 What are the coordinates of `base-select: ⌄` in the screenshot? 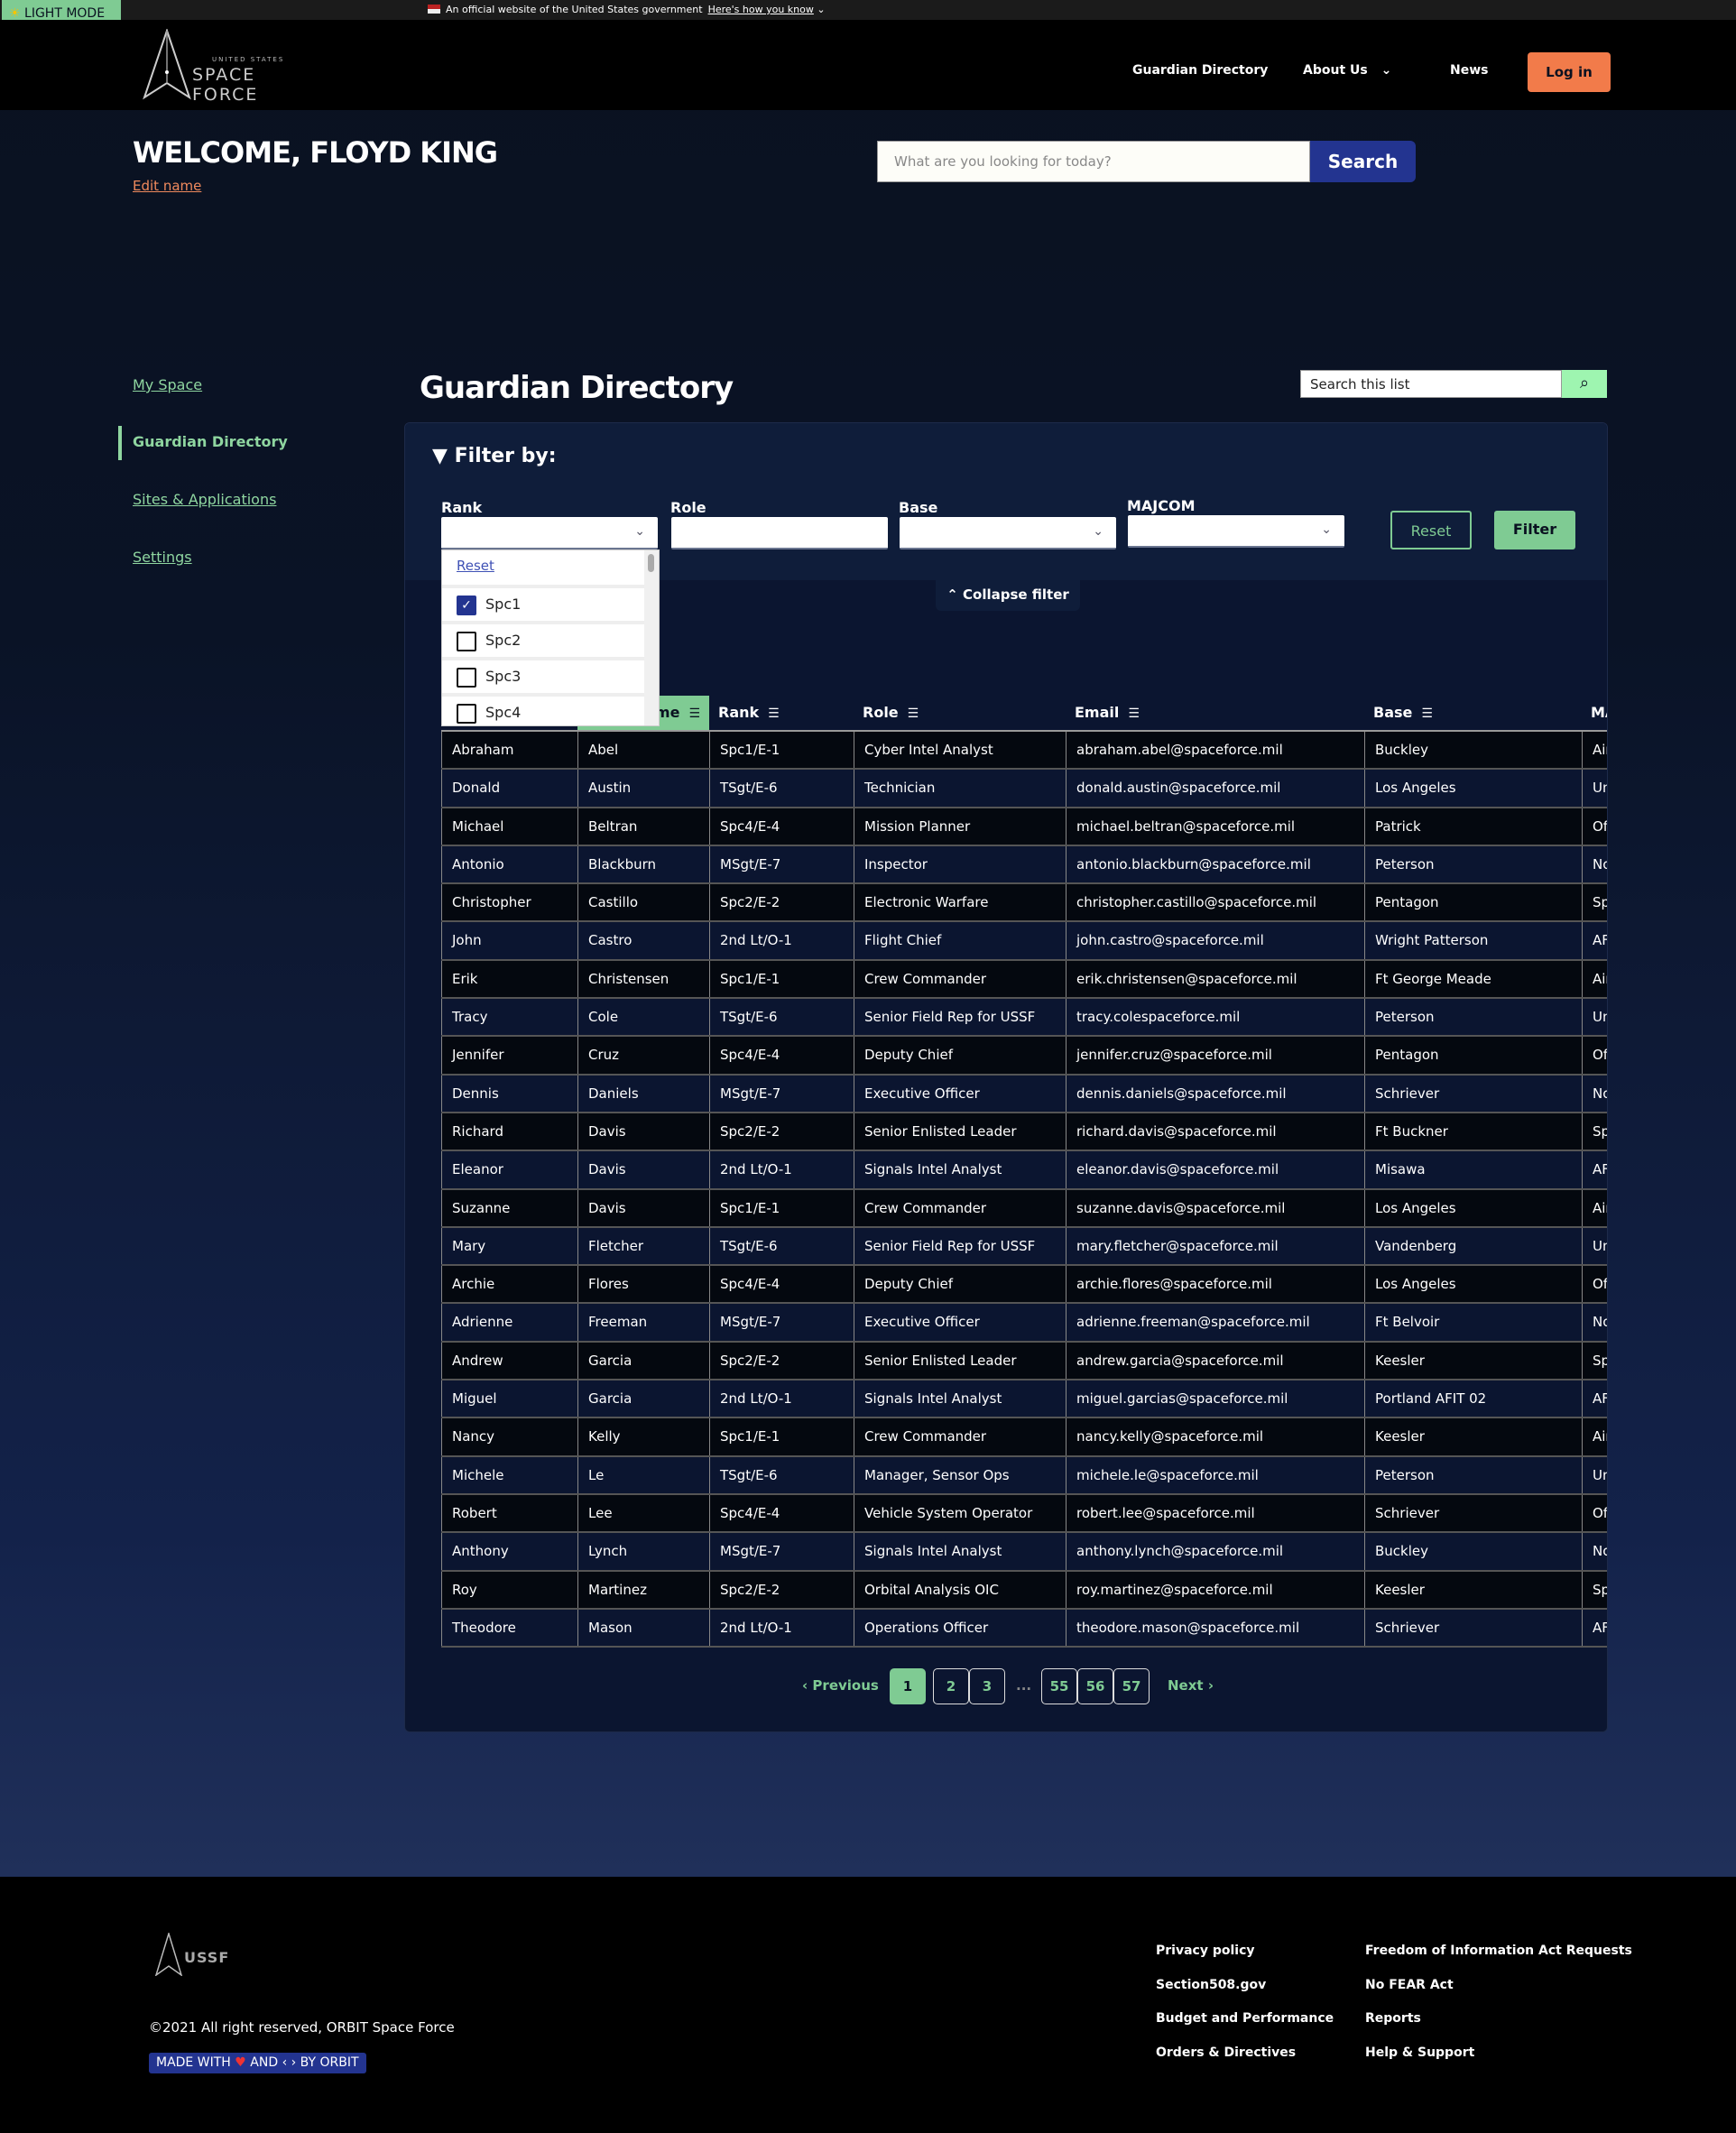 It's located at (1008, 533).